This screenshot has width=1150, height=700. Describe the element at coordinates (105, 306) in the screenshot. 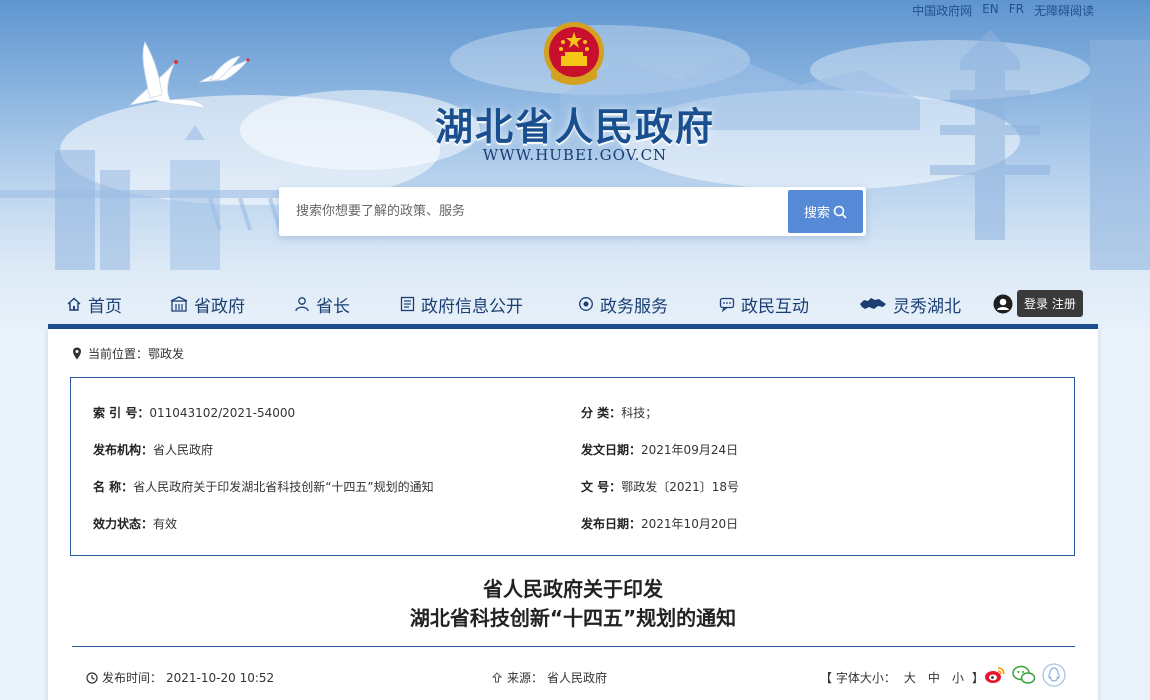

I see `nav-item-label: 首页` at that location.